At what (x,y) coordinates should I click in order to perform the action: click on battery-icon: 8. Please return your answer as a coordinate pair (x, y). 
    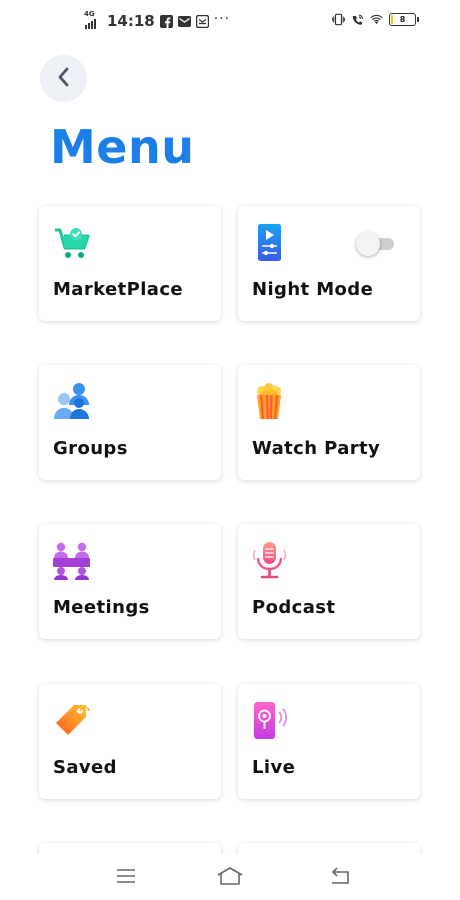
    Looking at the image, I should click on (404, 19).